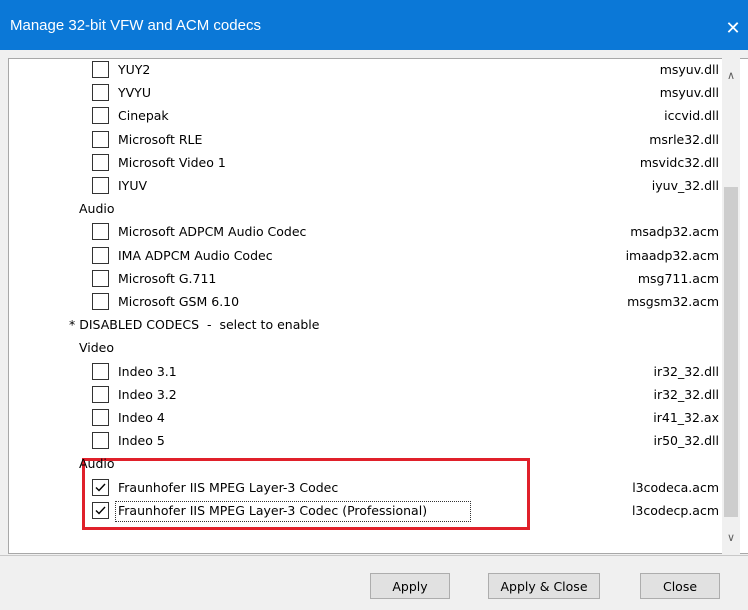 The height and width of the screenshot is (610, 748). Describe the element at coordinates (228, 487) in the screenshot. I see `codec-name: Fraunhofer IIS MPEG Layer-3 Codec` at that location.